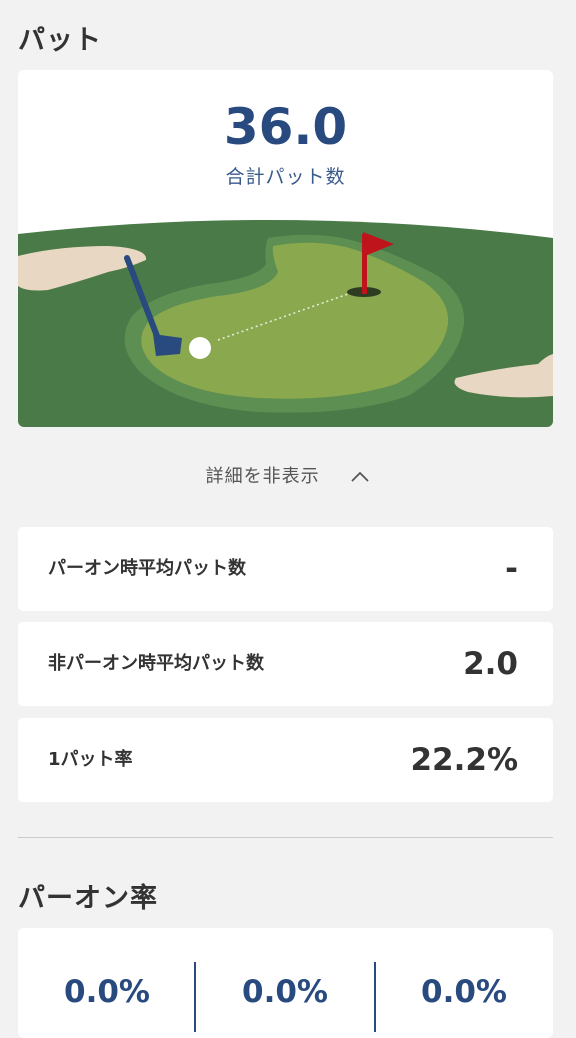 This screenshot has height=1038, width=576. What do you see at coordinates (60, 40) in the screenshot?
I see `putt-section-title: パット` at bounding box center [60, 40].